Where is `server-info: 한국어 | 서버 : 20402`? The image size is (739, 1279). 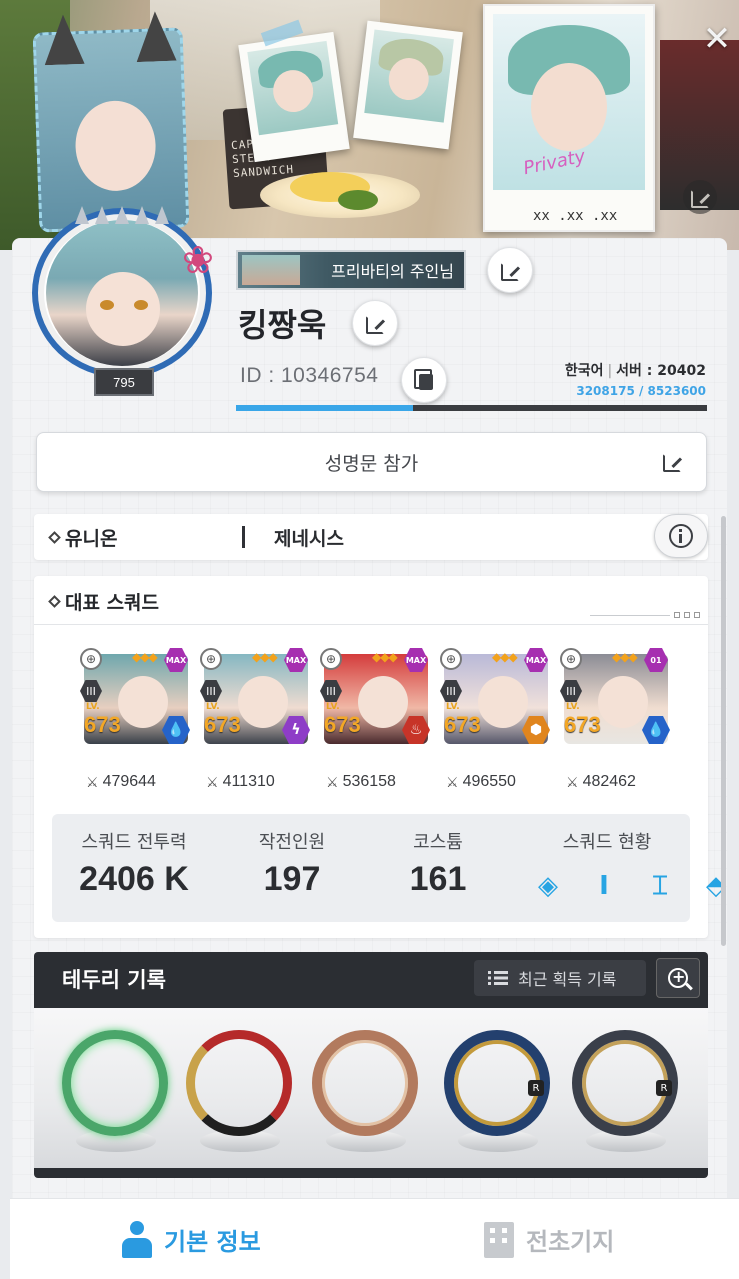 server-info: 한국어 | 서버 : 20402 is located at coordinates (635, 371).